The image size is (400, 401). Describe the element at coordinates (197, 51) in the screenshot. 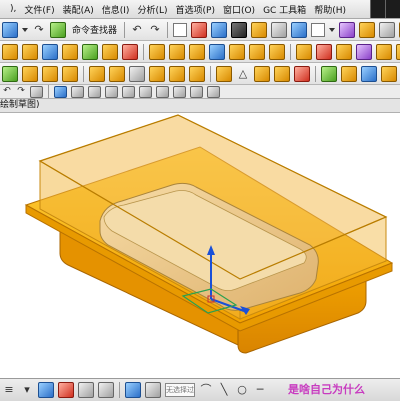

I see `intersect-icon` at that location.